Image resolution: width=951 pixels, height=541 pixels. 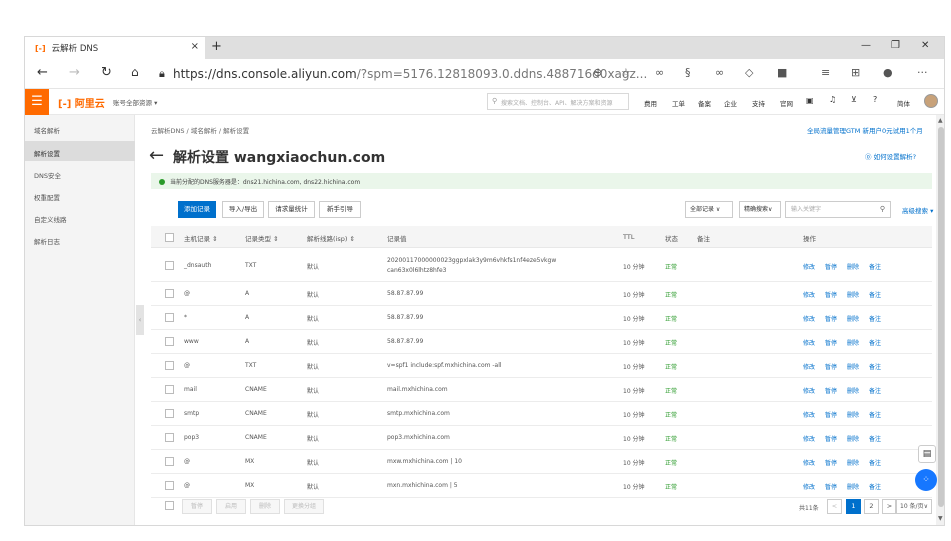 What do you see at coordinates (760, 209) in the screenshot?
I see `exact-search-select: 精确搜索∨` at bounding box center [760, 209].